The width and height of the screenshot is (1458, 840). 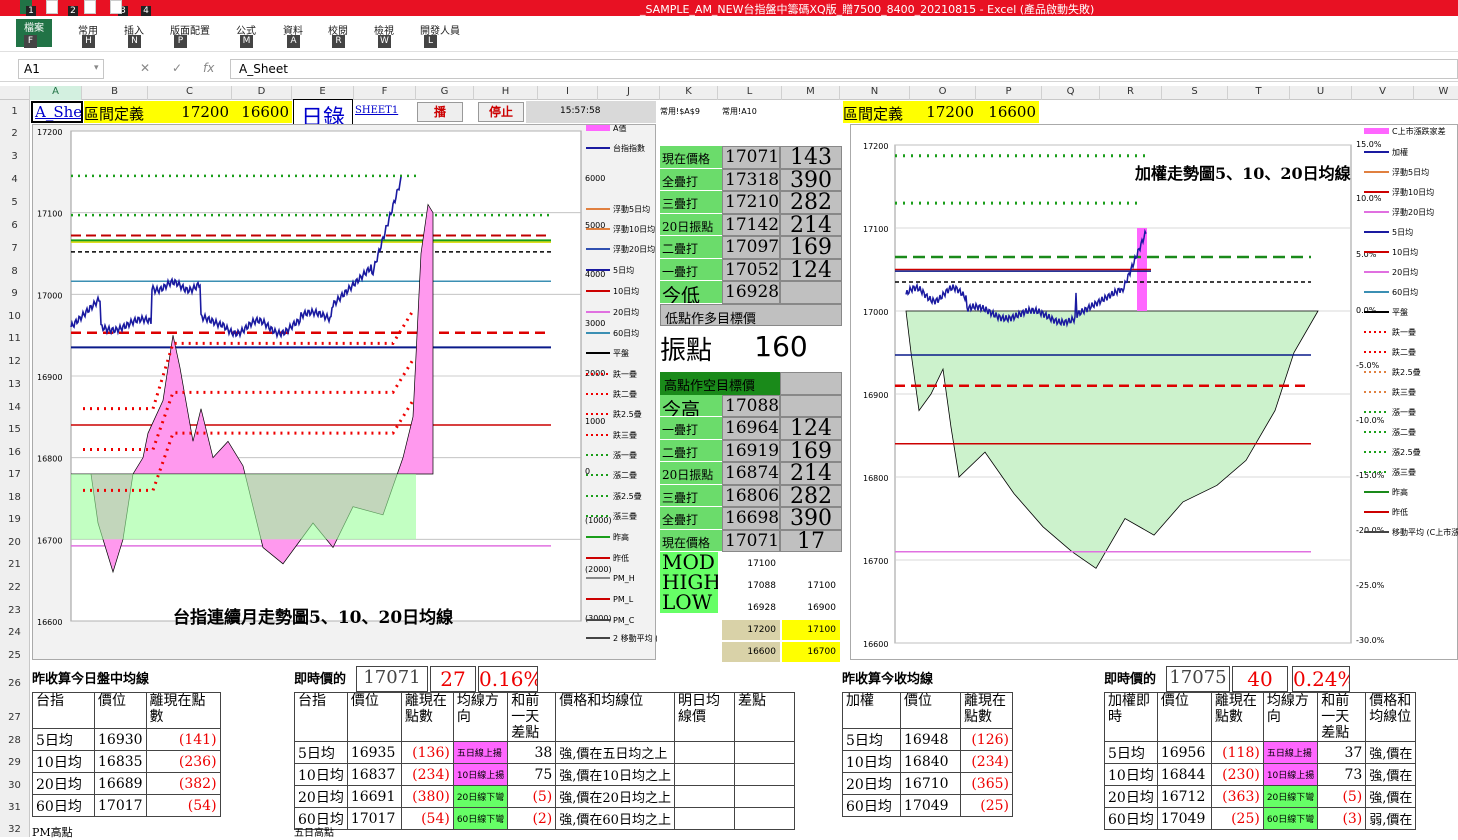 I want to click on row-header-4: 4, so click(x=14, y=179).